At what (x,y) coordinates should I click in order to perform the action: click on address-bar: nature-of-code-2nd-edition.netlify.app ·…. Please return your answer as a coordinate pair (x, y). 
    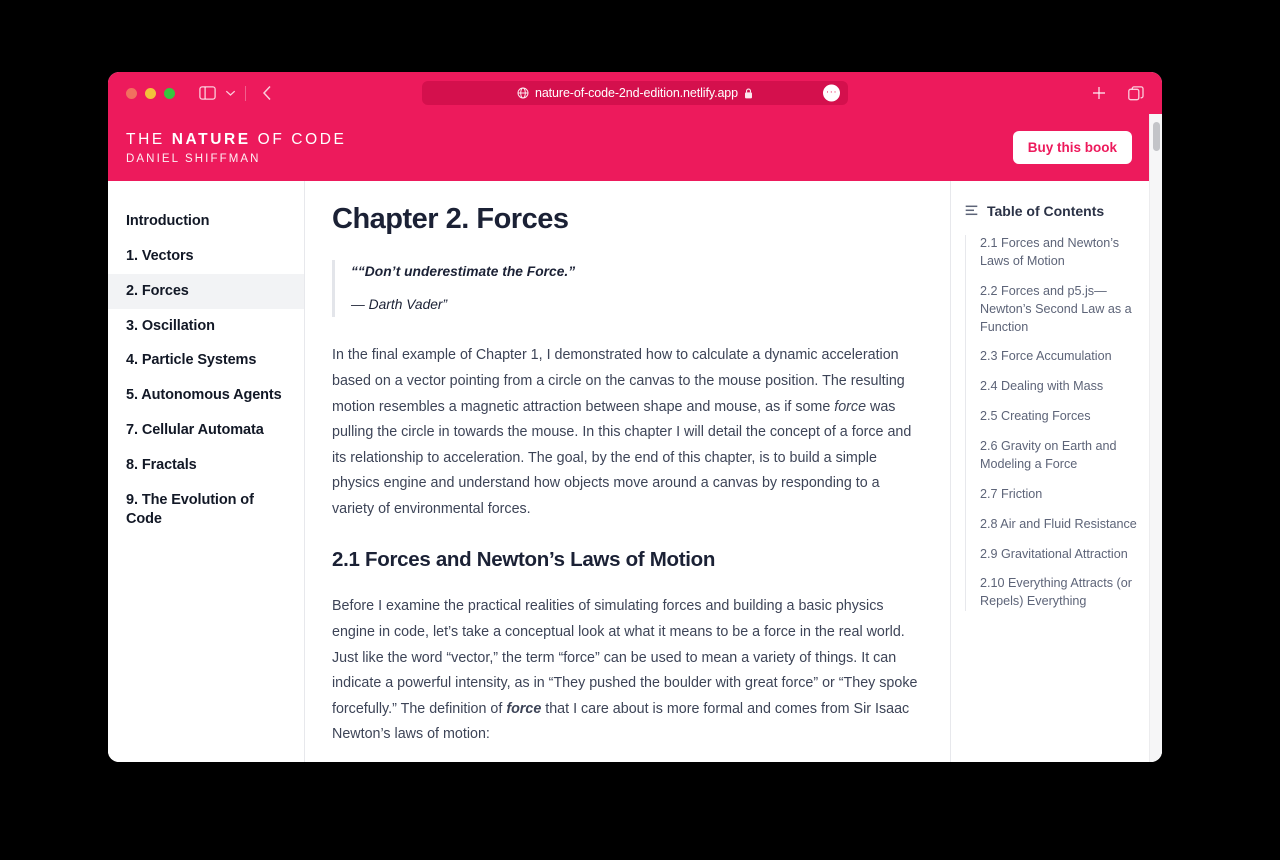
    Looking at the image, I should click on (635, 93).